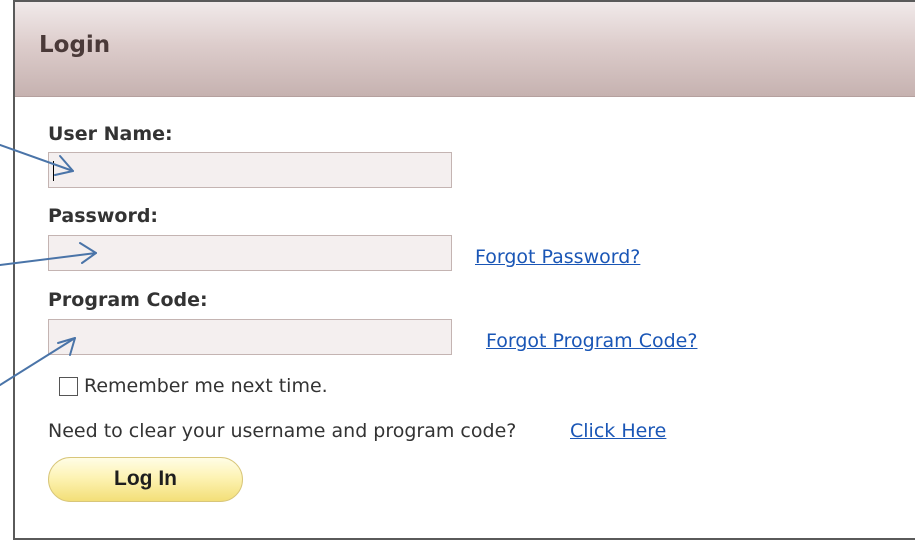 The height and width of the screenshot is (540, 915). I want to click on annotation-arrows, so click(48, 265).